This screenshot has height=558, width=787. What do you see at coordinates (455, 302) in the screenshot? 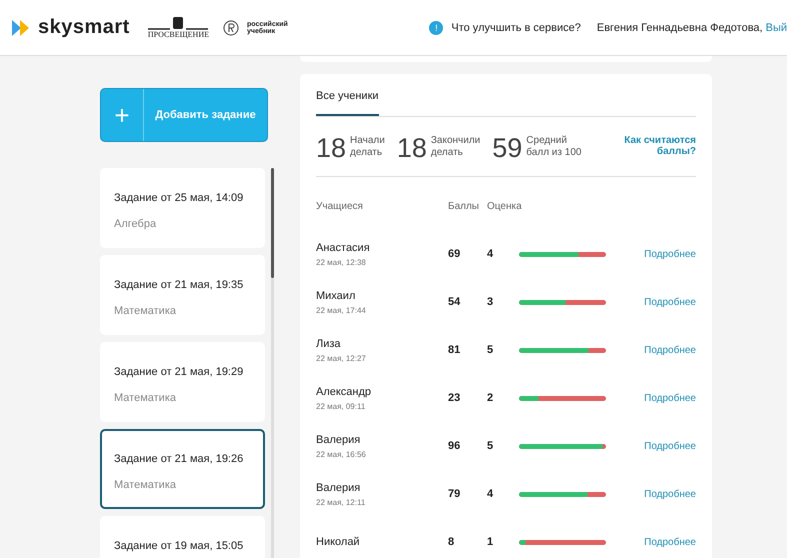
I see `score: 54` at bounding box center [455, 302].